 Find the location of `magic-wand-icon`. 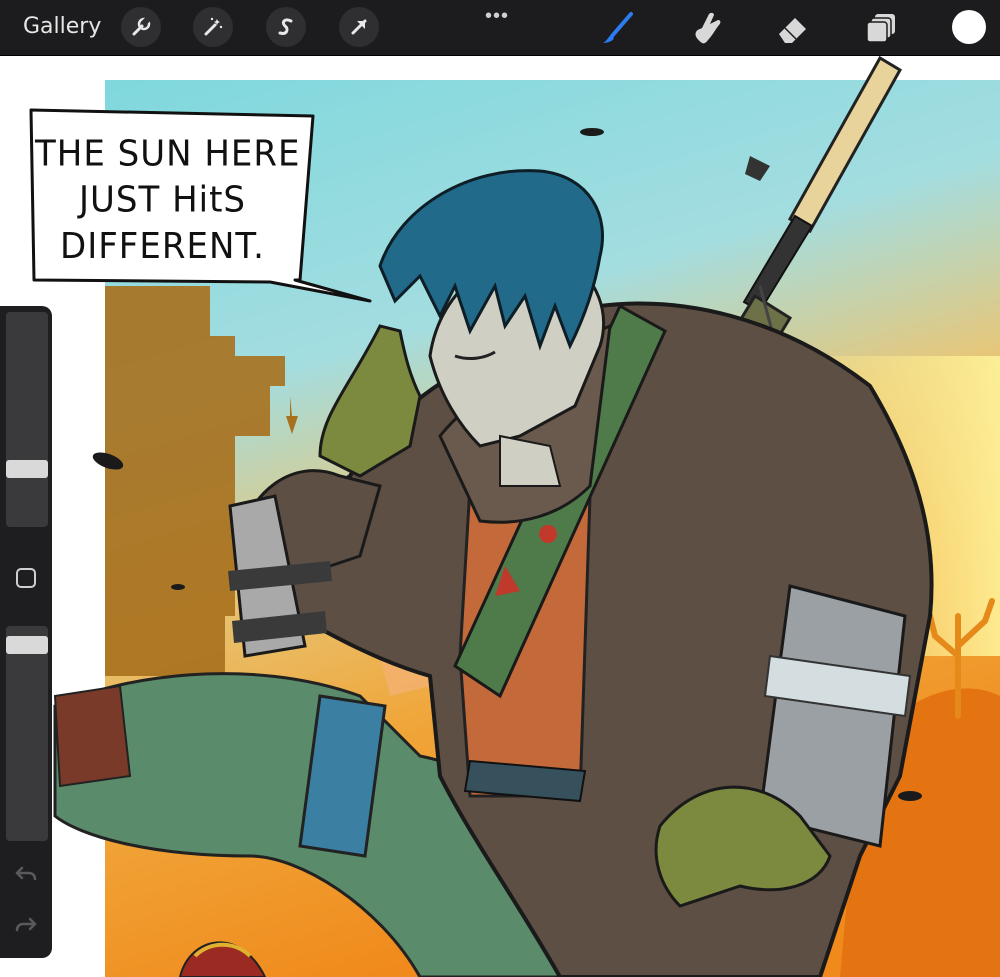

magic-wand-icon is located at coordinates (213, 26).